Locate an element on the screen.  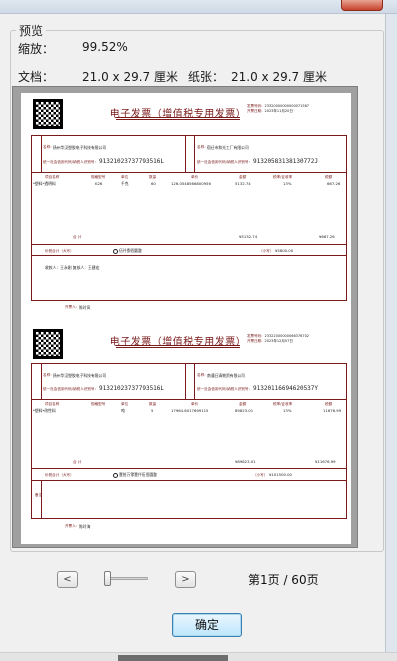
item-qty: 60 is located at coordinates (153, 183).